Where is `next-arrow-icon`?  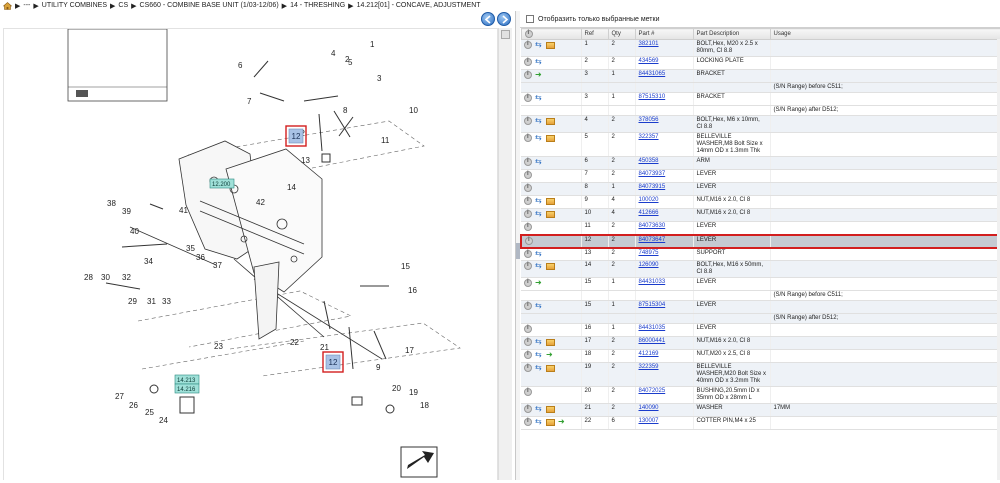 next-arrow-icon is located at coordinates (504, 19).